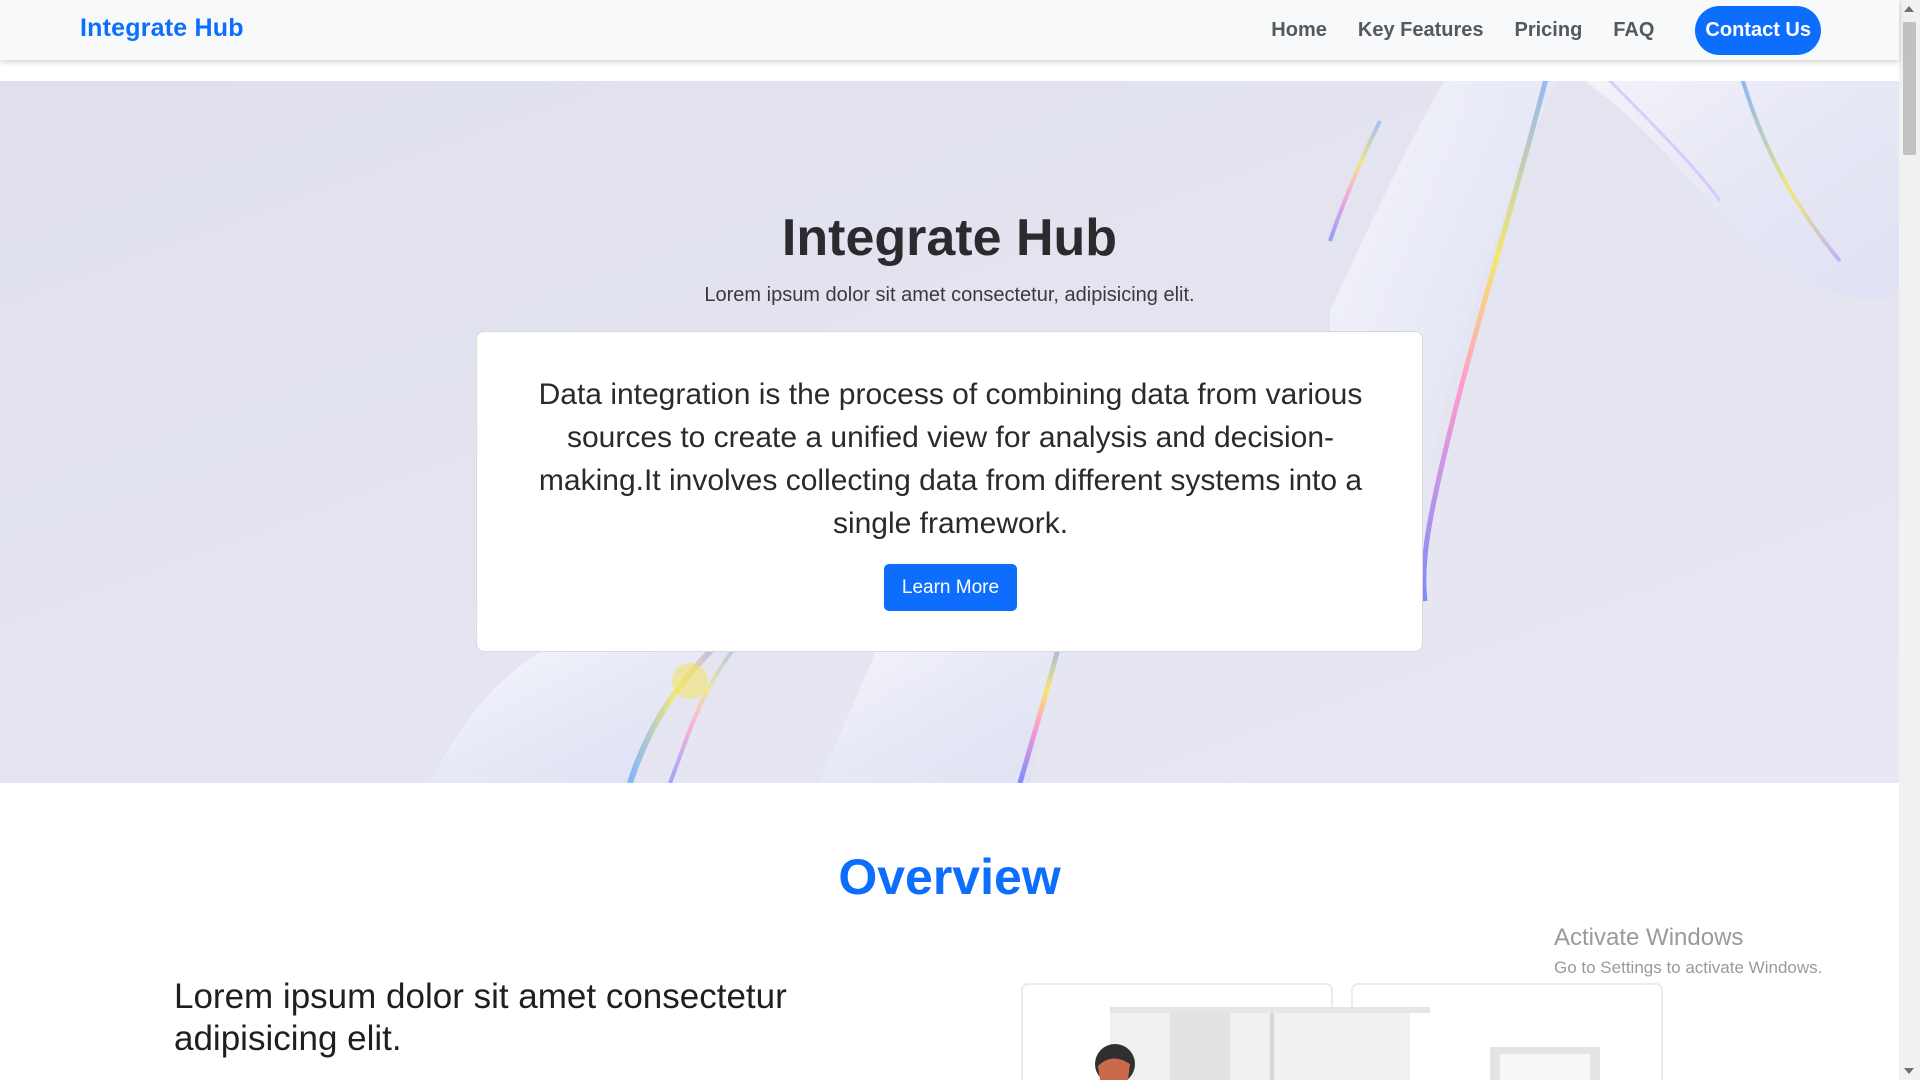  I want to click on scroll-up-arrow-icon, so click(1909, 9).